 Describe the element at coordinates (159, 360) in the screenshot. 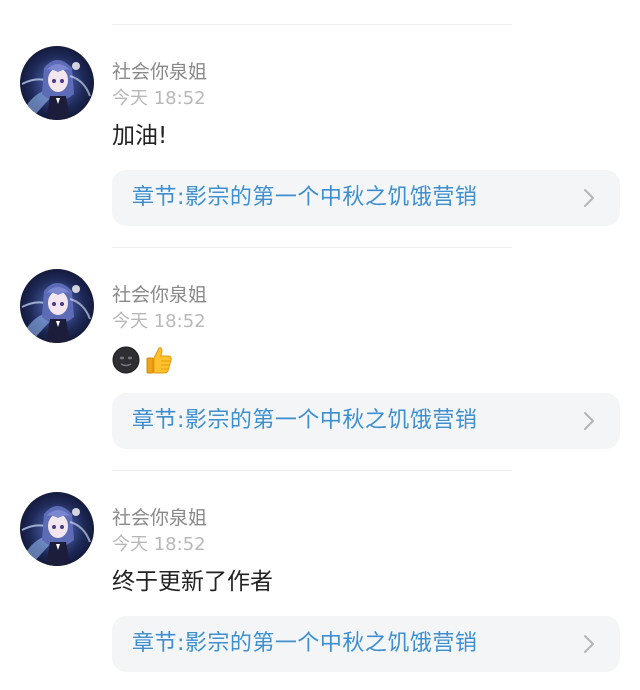

I see `thumbs-up-emoji` at that location.